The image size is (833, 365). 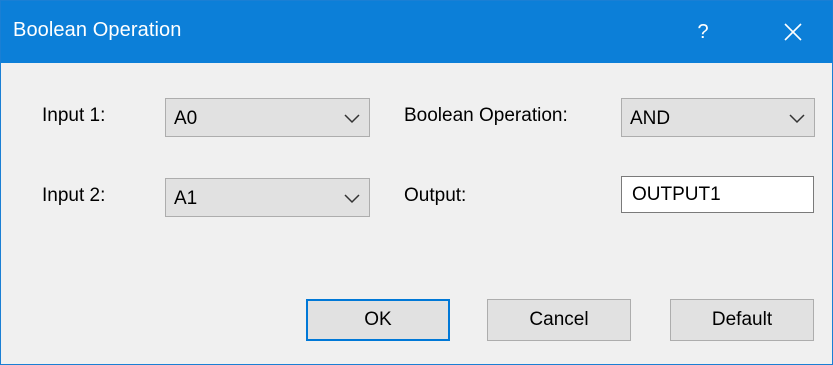 What do you see at coordinates (486, 115) in the screenshot?
I see `operation-label: Boolean Operation:` at bounding box center [486, 115].